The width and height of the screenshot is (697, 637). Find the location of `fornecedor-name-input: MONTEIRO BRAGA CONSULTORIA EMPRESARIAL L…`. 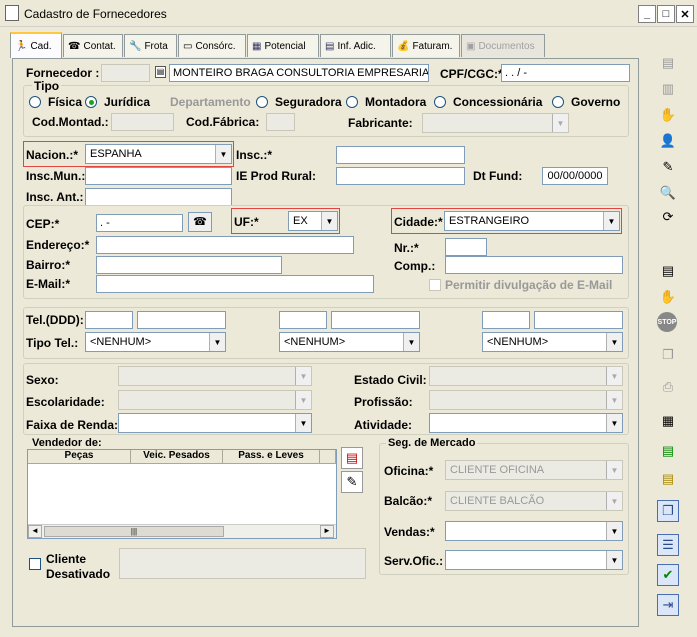

fornecedor-name-input: MONTEIRO BRAGA CONSULTORIA EMPRESARIAL L… is located at coordinates (299, 73).